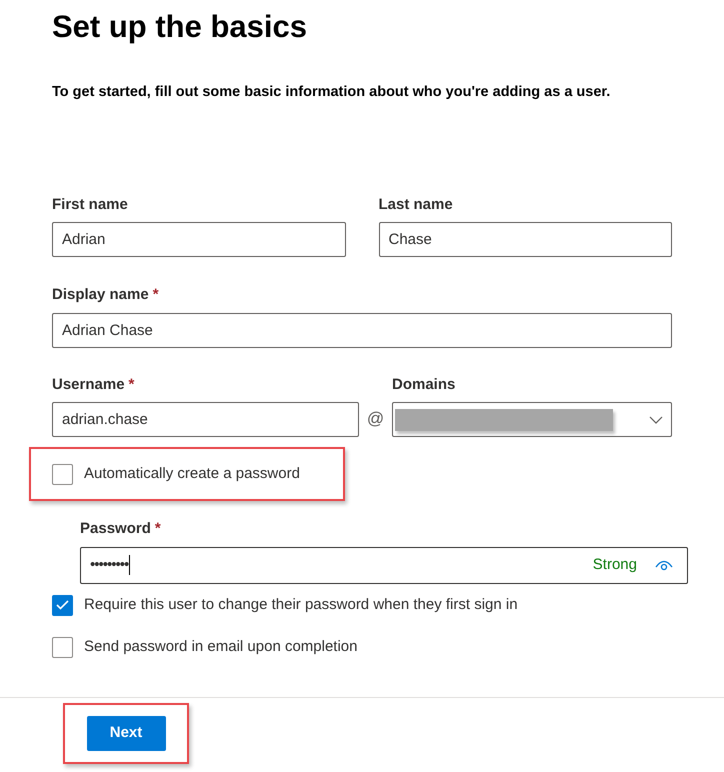 Image resolution: width=724 pixels, height=772 pixels. Describe the element at coordinates (192, 474) in the screenshot. I see `checkbox-label: Automatically create a password` at that location.